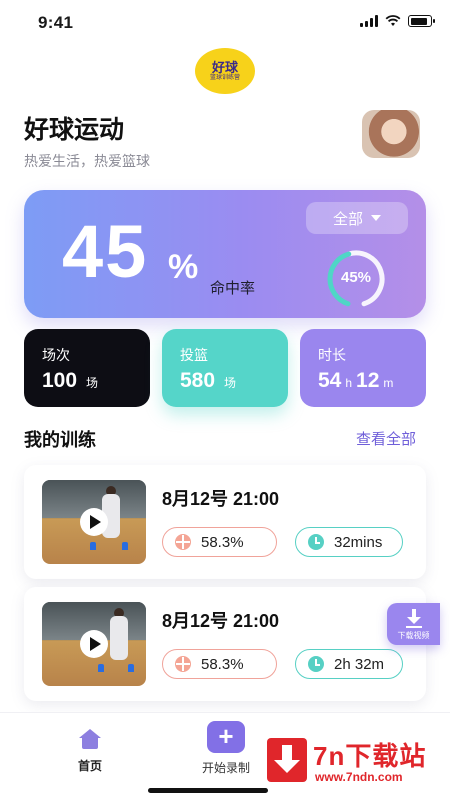 The height and width of the screenshot is (800, 450). Describe the element at coordinates (224, 77) in the screenshot. I see `logo-sub-text: 篮球训练营` at that location.